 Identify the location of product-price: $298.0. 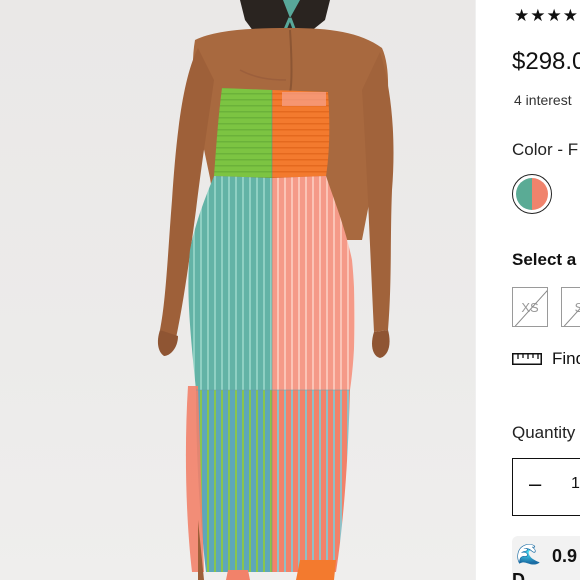
(546, 61).